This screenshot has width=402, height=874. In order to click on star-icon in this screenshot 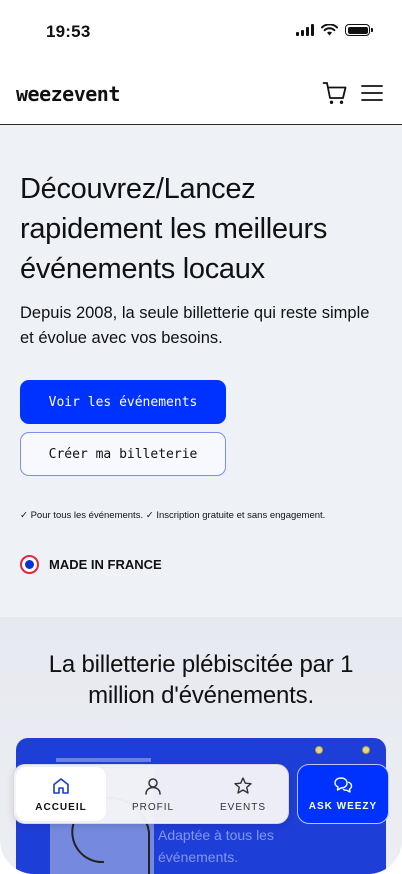, I will do `click(243, 785)`.